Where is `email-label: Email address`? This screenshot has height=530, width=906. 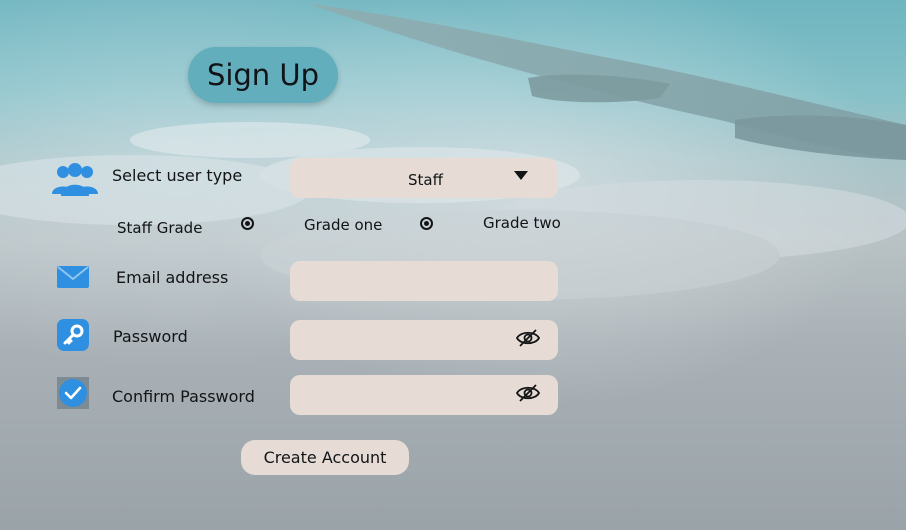 email-label: Email address is located at coordinates (172, 277).